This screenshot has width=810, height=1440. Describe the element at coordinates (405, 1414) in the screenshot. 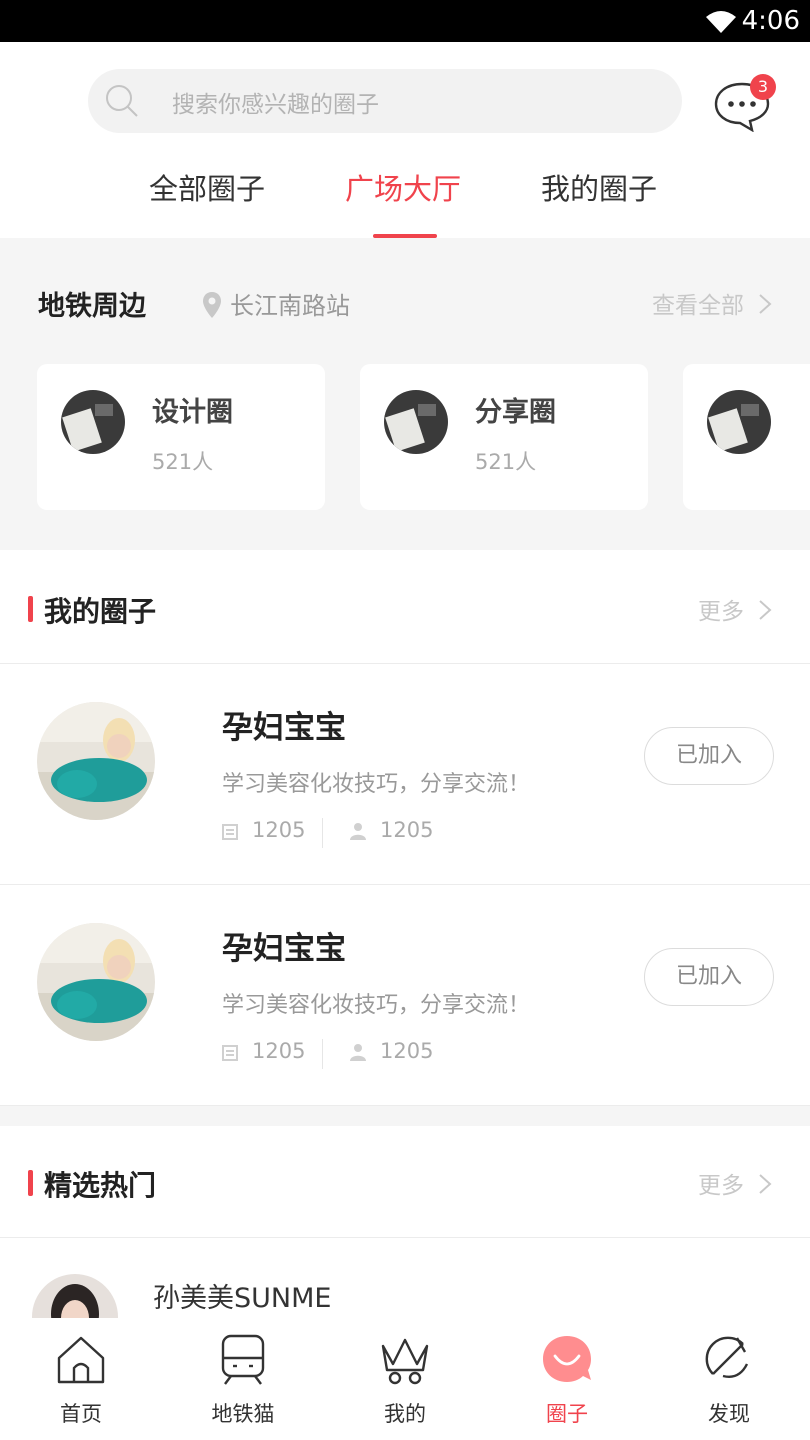

I see `tab-label: 我的` at that location.